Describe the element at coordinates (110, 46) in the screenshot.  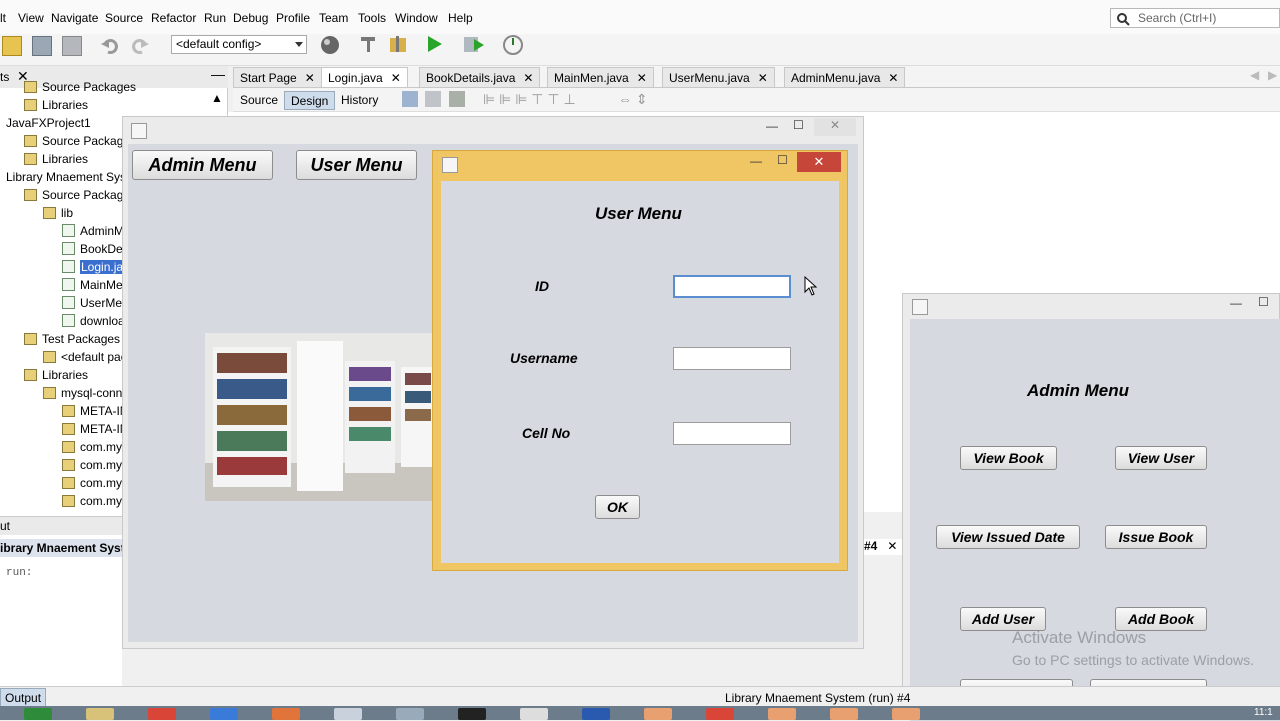
I see `undo-icon` at that location.